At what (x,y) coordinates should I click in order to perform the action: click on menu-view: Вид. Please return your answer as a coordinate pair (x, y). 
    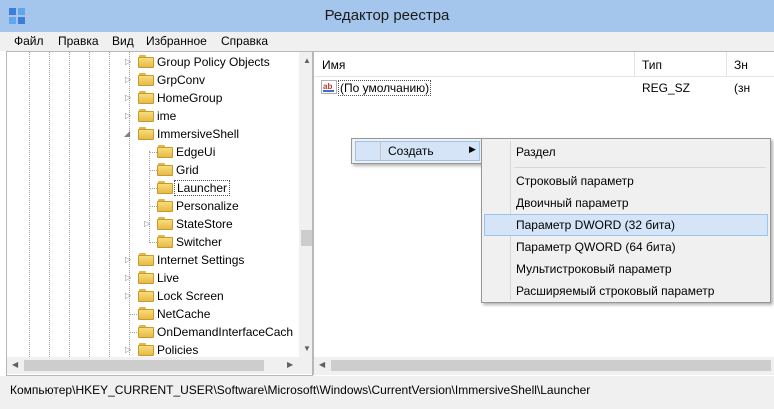
    Looking at the image, I should click on (123, 41).